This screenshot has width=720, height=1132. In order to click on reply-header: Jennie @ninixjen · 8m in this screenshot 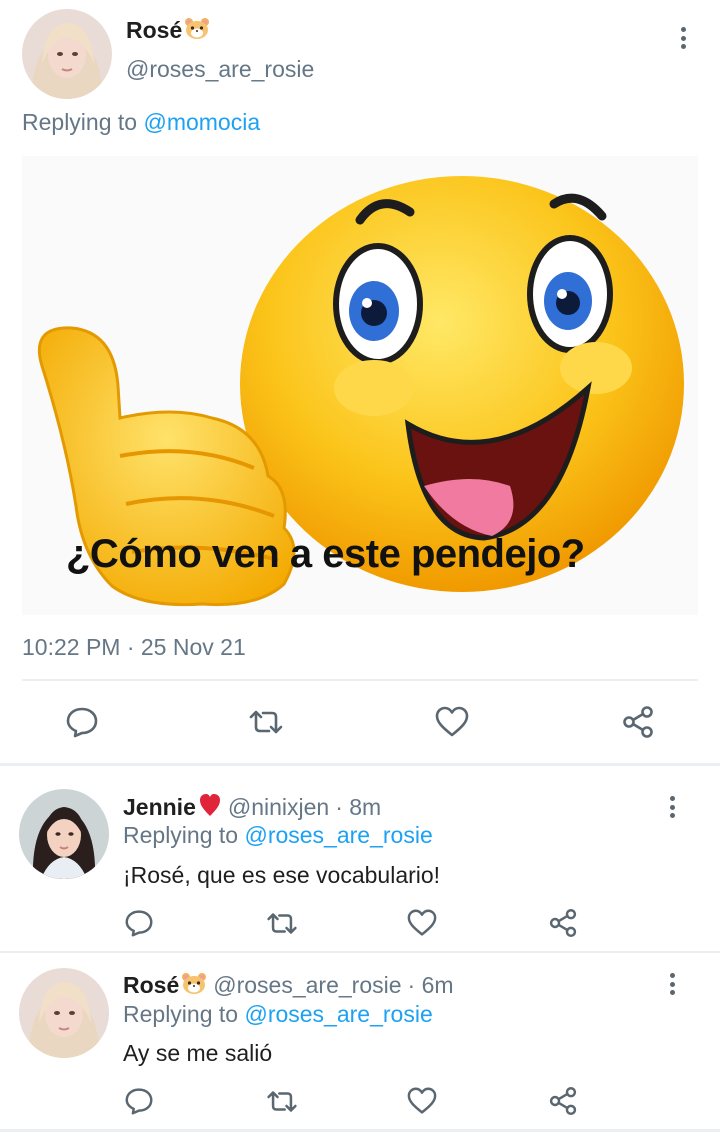, I will do `click(252, 807)`.